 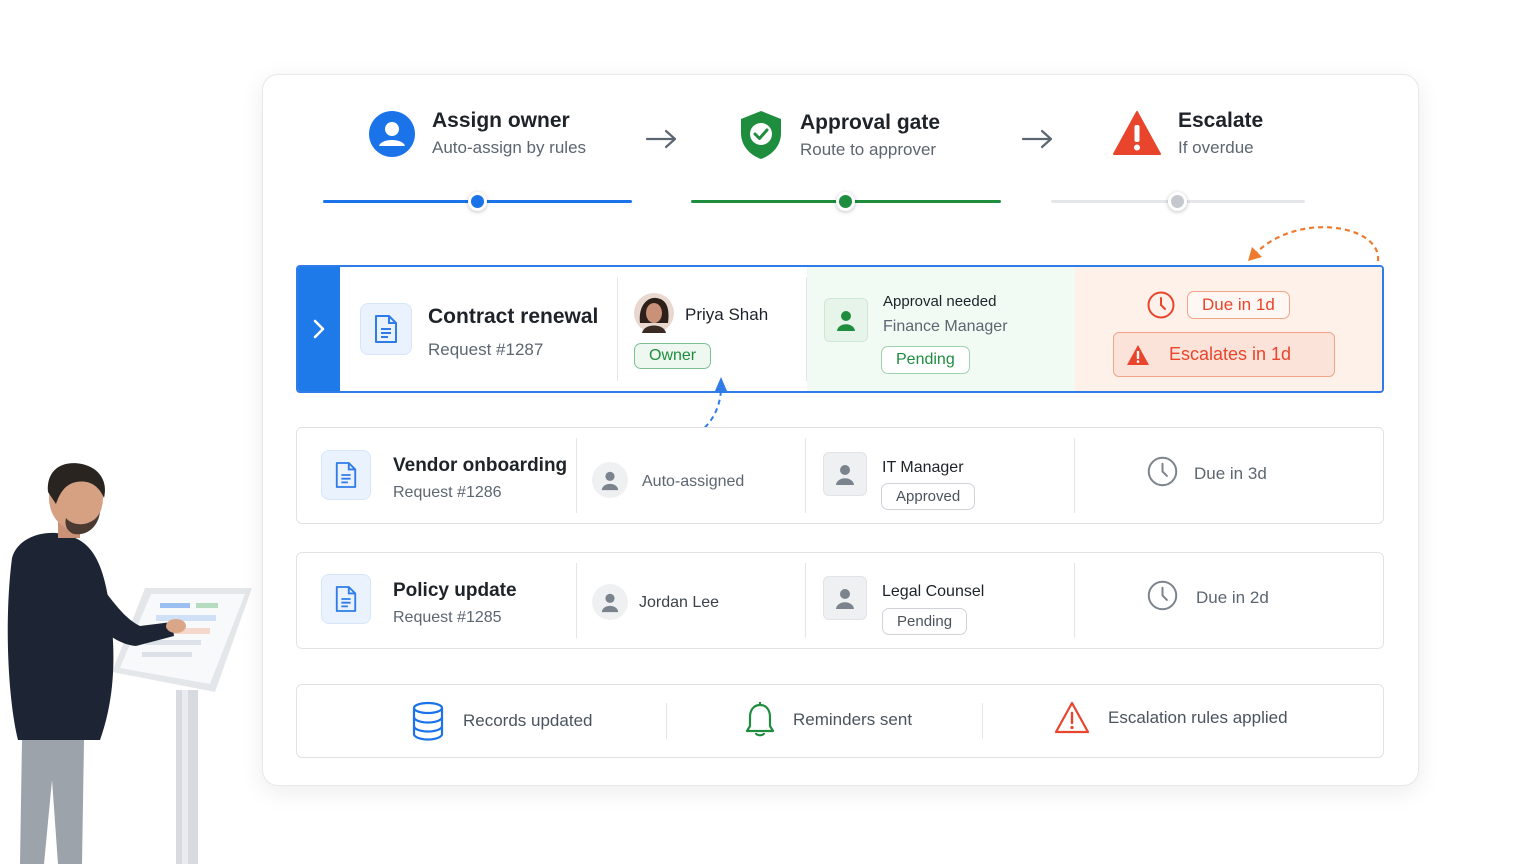 I want to click on progress-track-escalate, so click(x=1178, y=201).